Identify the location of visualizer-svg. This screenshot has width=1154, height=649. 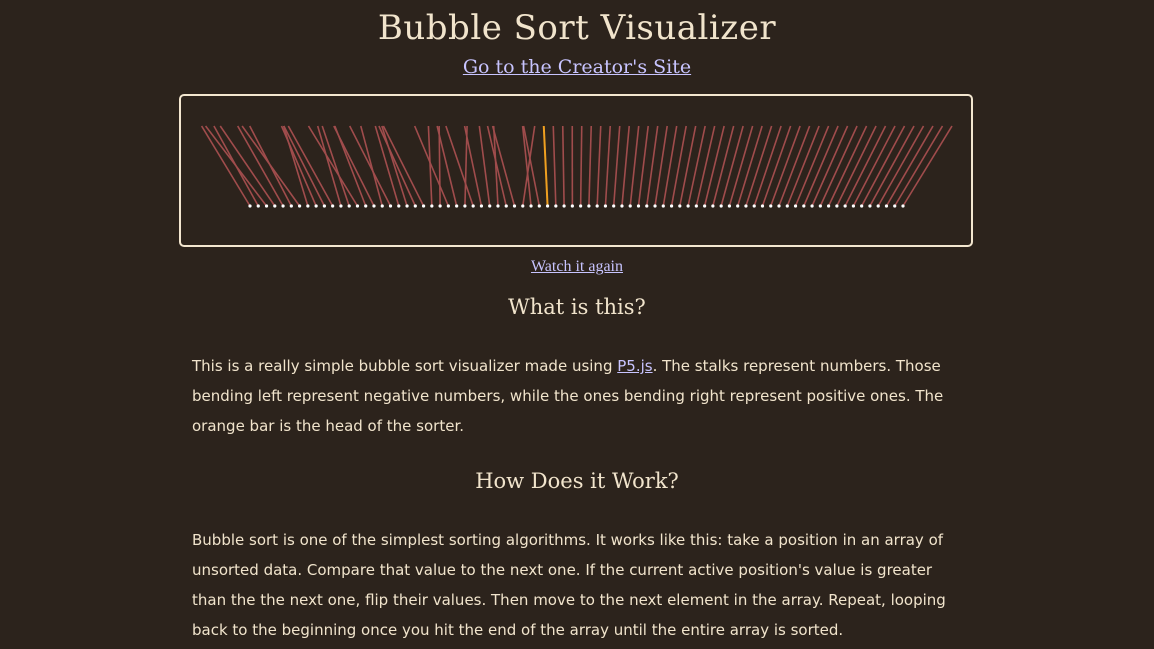
(576, 166).